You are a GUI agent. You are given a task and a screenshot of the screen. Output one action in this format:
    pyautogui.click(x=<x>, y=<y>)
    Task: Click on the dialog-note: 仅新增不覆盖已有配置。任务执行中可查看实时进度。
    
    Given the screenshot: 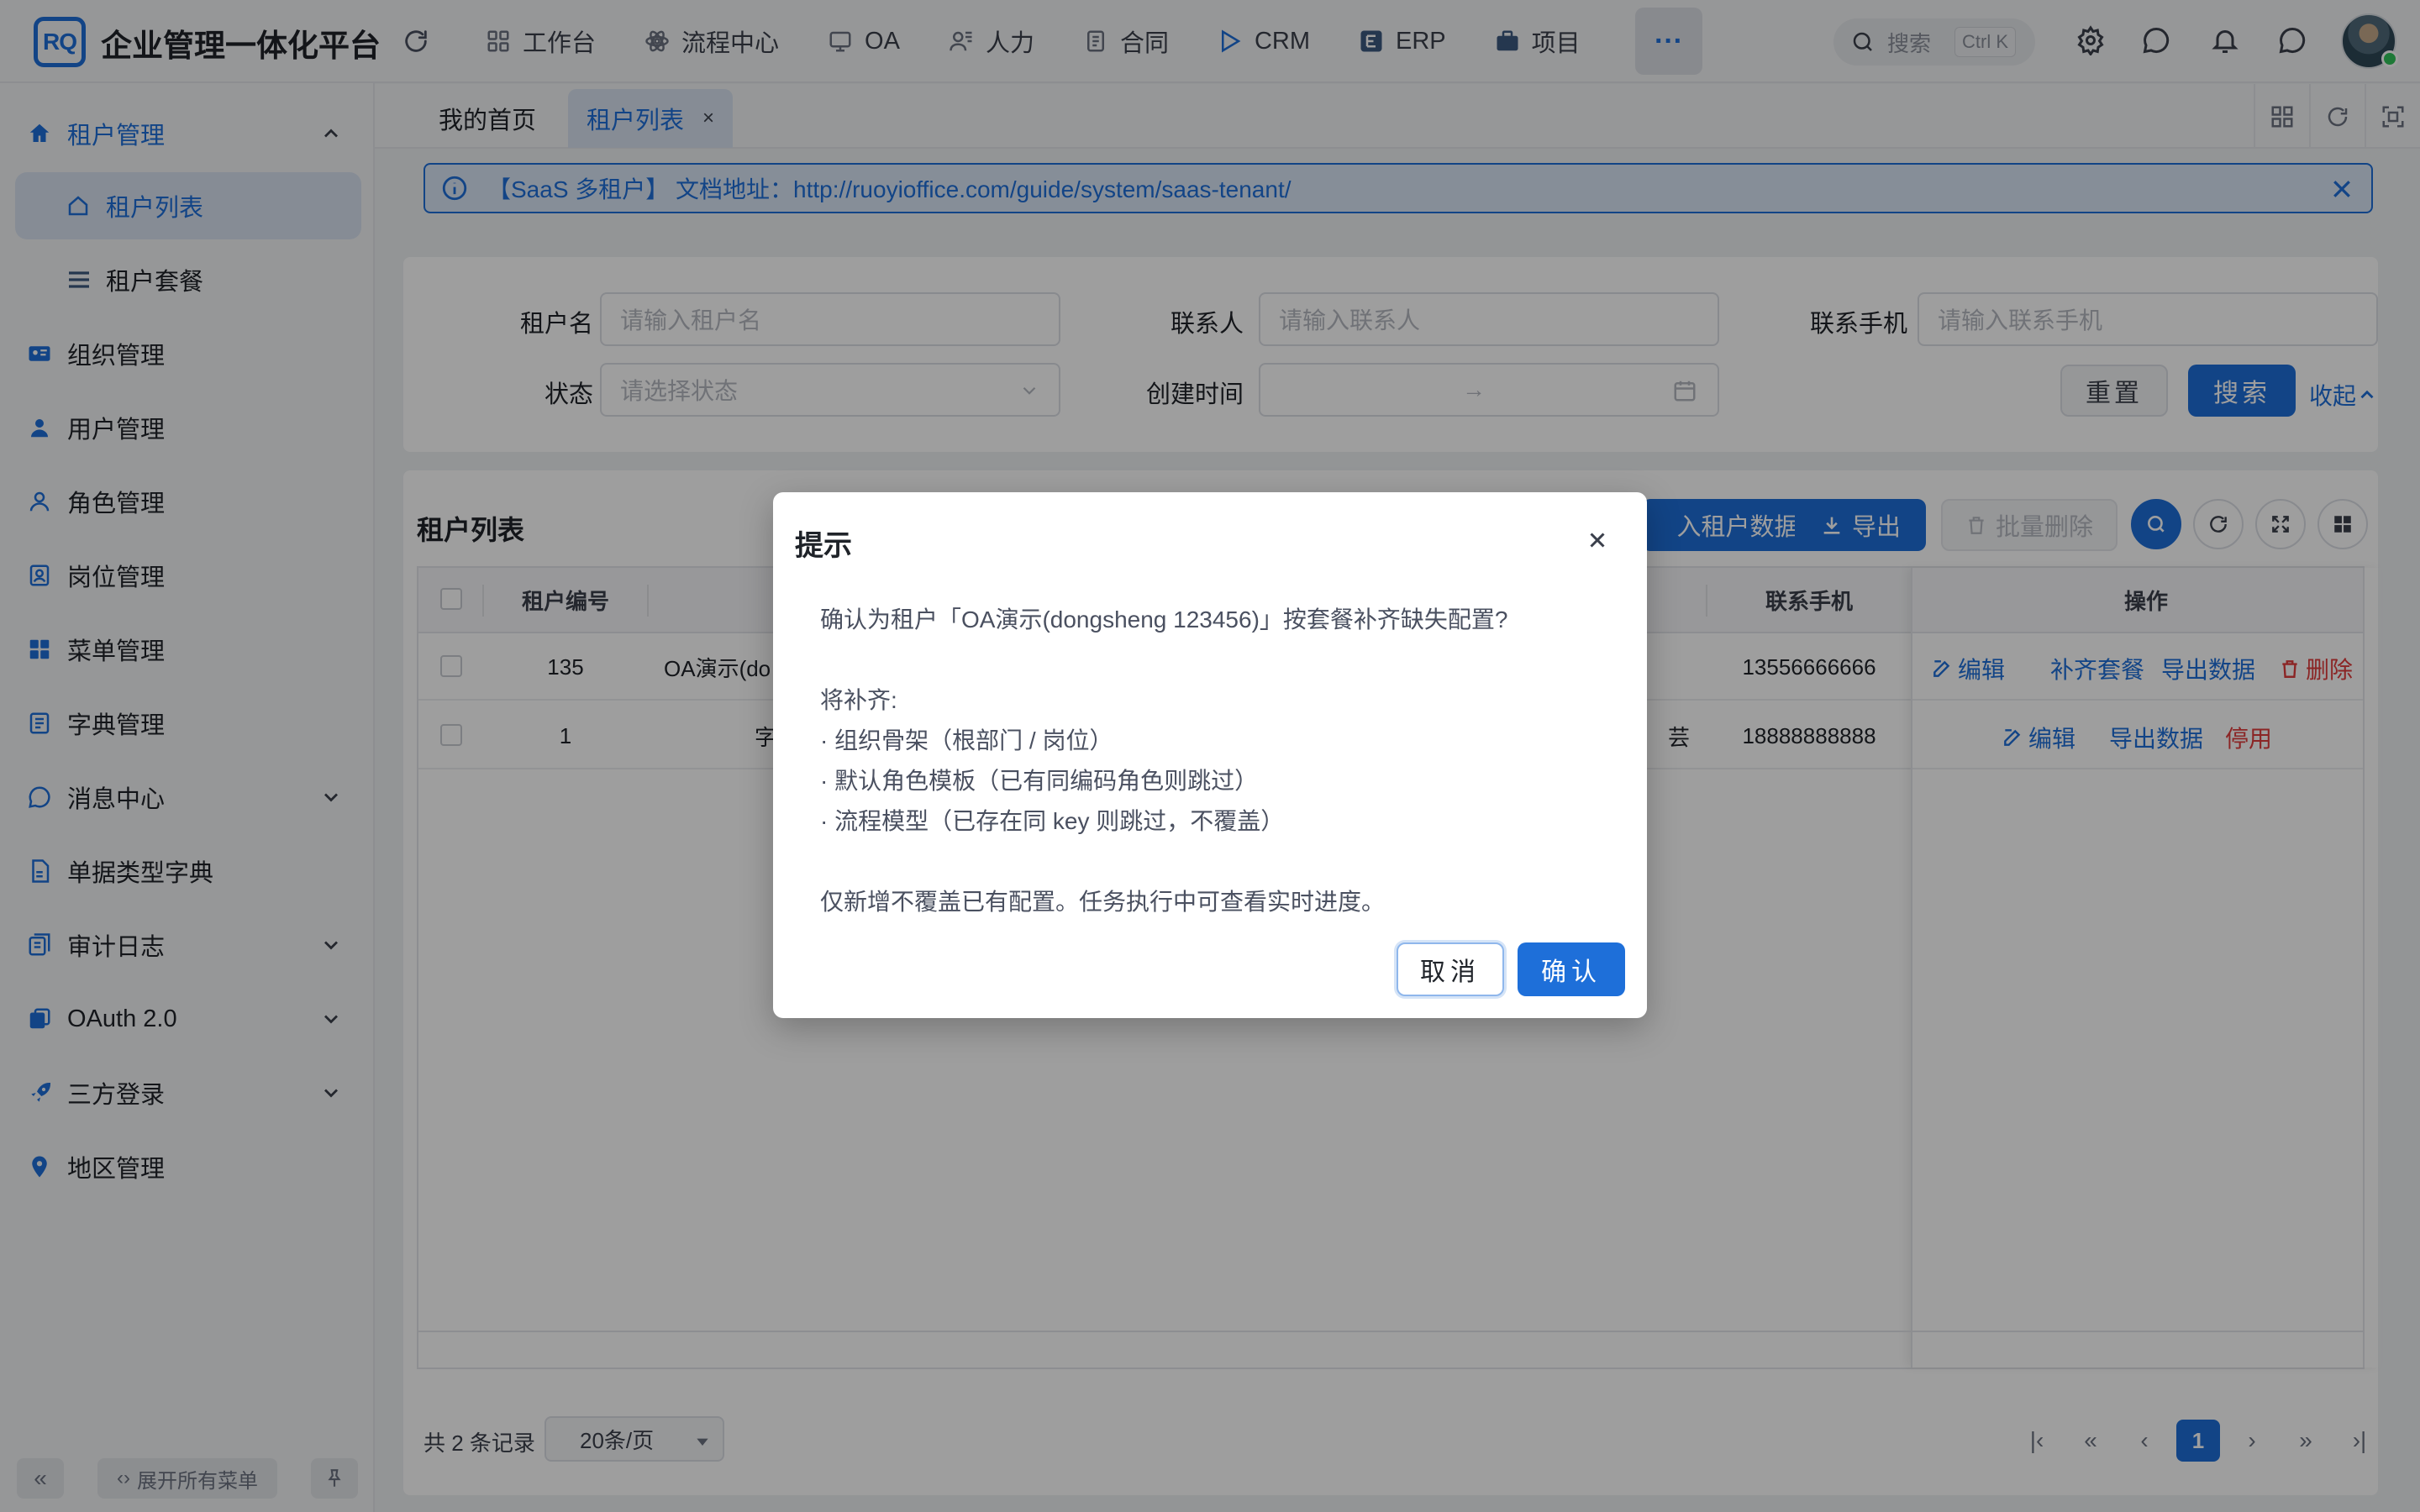 What is the action you would take?
    pyautogui.click(x=1103, y=902)
    